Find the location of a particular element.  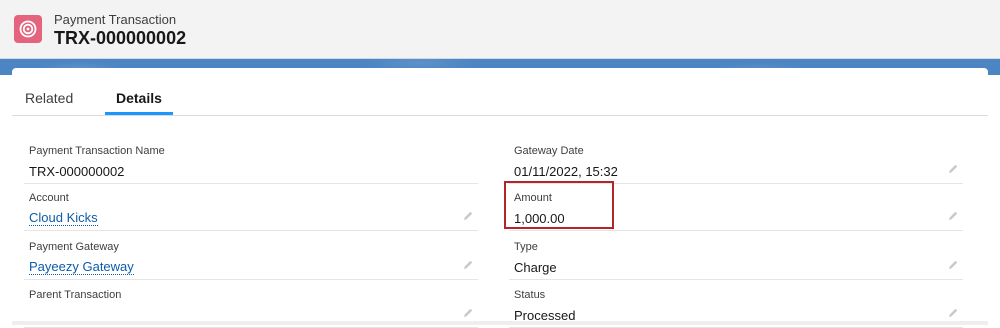

field-gateway-date: Gateway Date 01/11/2022, 15:32 is located at coordinates (736, 160).